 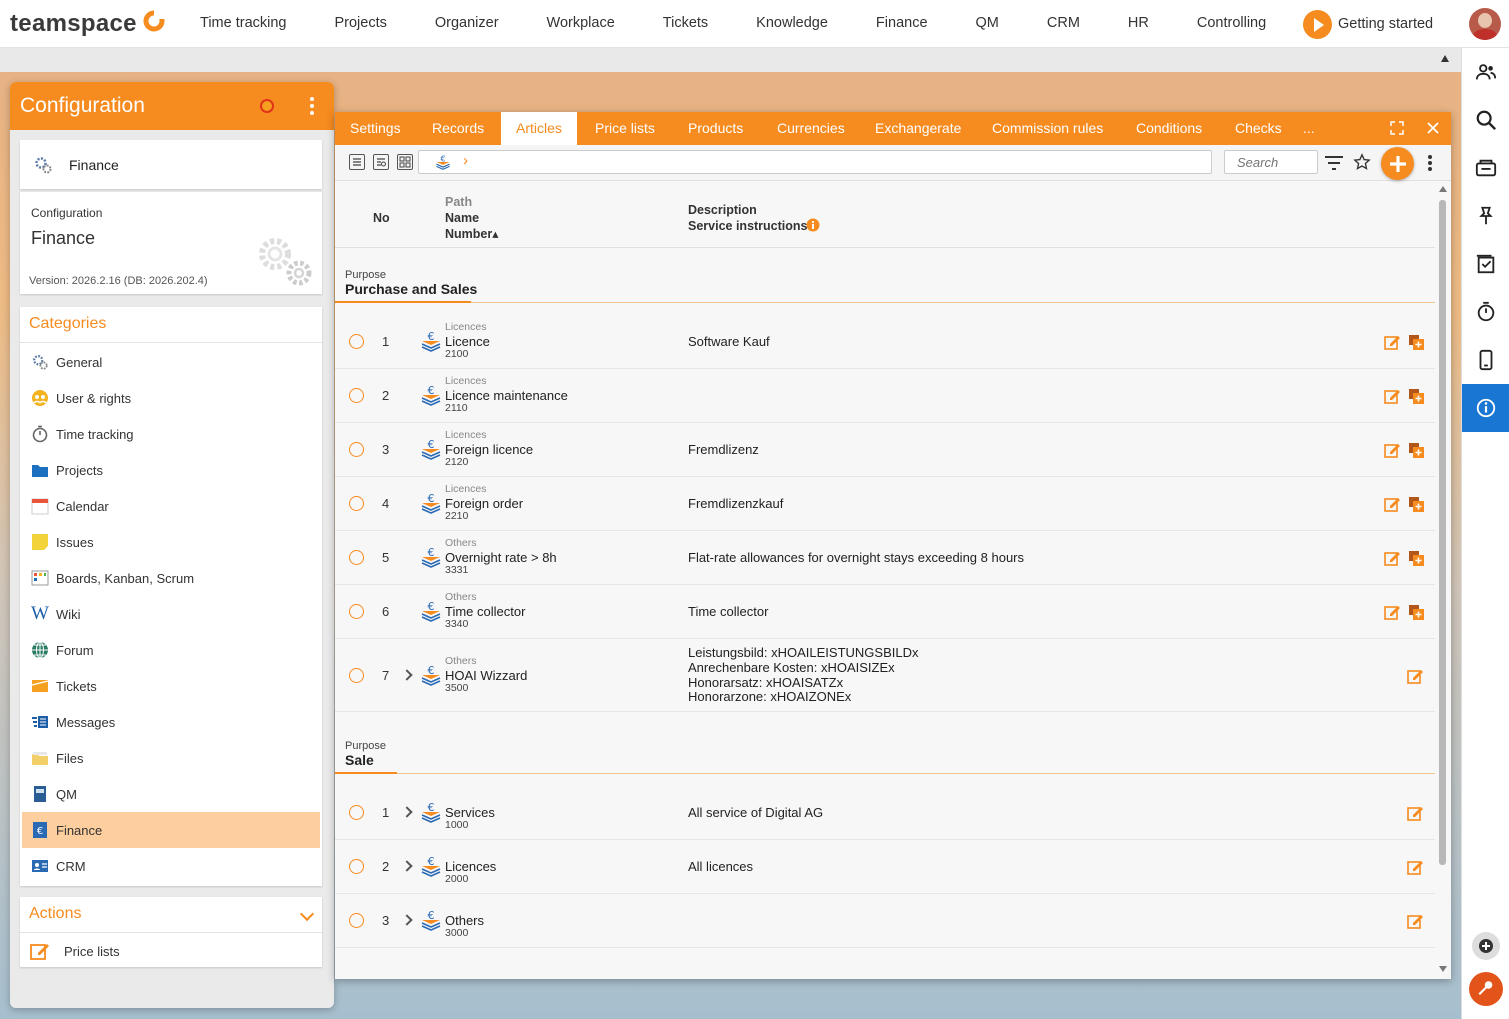 What do you see at coordinates (267, 106) in the screenshot?
I see `bug-icon` at bounding box center [267, 106].